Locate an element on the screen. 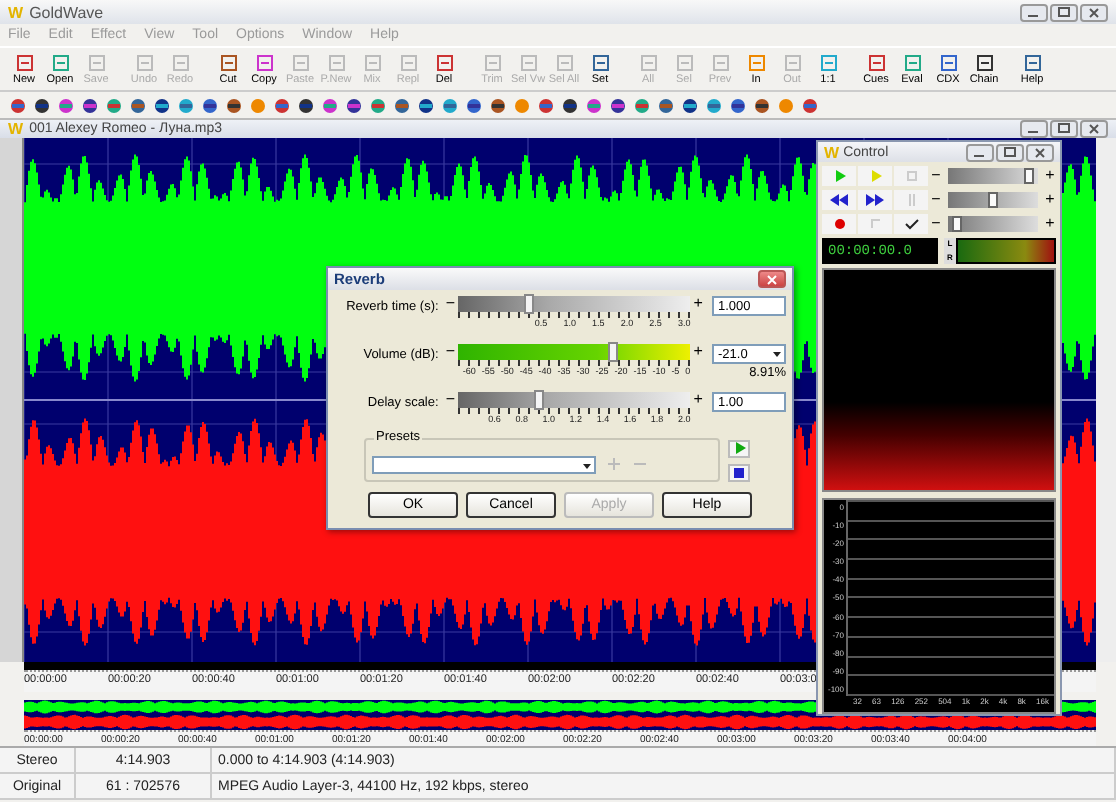 This screenshot has width=1116, height=802. rewind-button is located at coordinates (839, 199).